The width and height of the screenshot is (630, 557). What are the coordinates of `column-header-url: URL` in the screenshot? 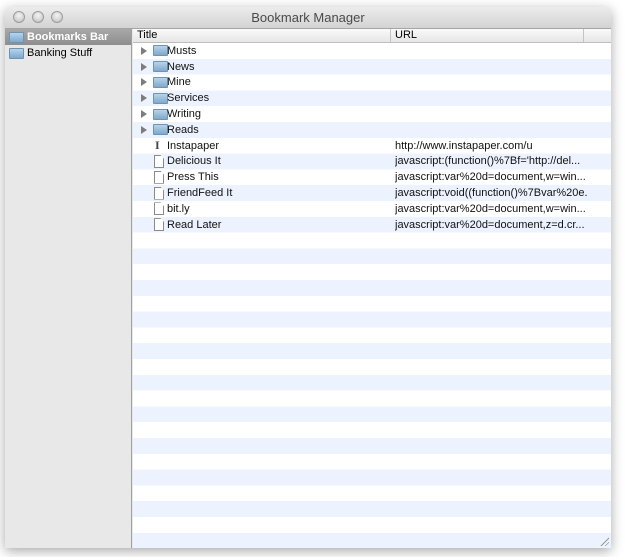 It's located at (487, 35).